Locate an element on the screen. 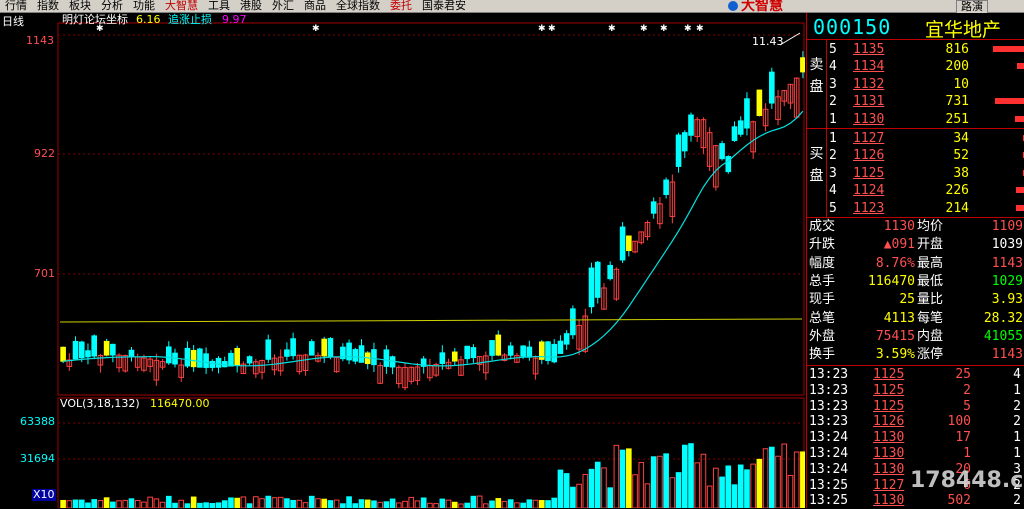 Image resolution: width=1024 pixels, height=509 pixels. stat-value-2: 3.93 is located at coordinates (1007, 300).